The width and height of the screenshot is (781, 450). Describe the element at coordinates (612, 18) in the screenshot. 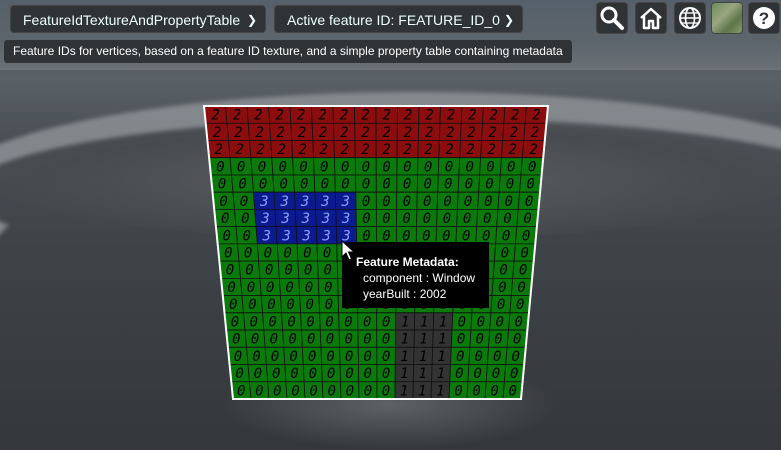

I see `search-button` at that location.